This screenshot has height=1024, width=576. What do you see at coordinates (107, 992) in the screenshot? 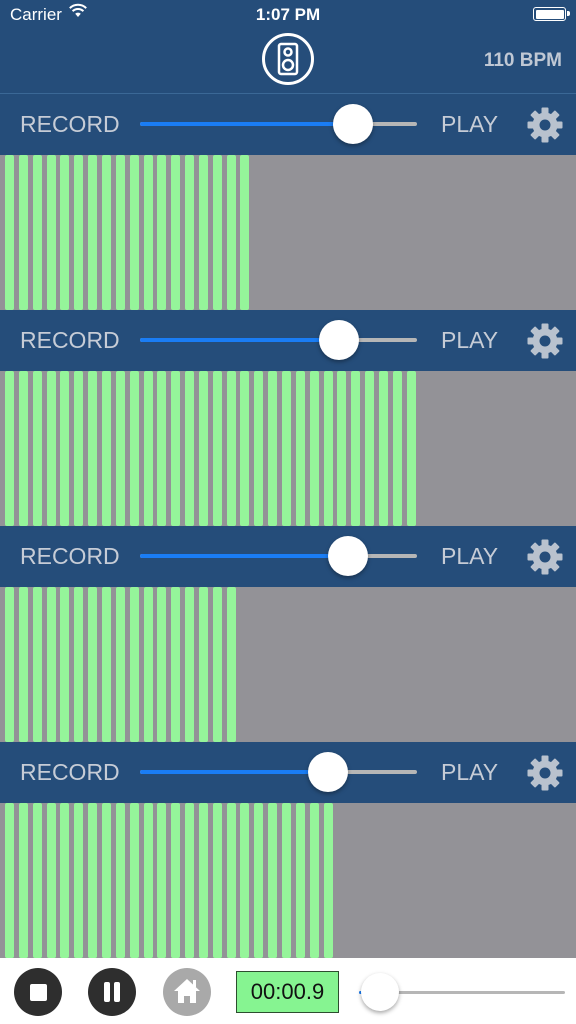
I see `pause-icon` at bounding box center [107, 992].